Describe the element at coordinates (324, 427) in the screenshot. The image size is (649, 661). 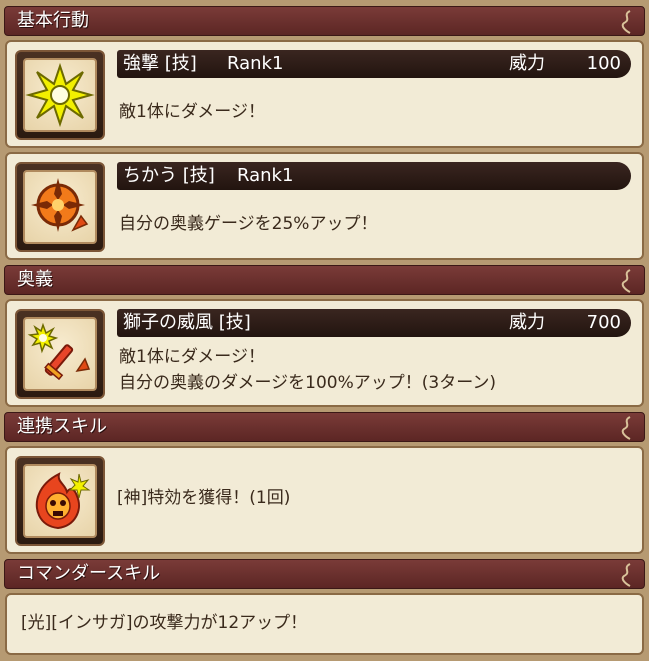
I see `section-header-link: 連携スキル` at that location.